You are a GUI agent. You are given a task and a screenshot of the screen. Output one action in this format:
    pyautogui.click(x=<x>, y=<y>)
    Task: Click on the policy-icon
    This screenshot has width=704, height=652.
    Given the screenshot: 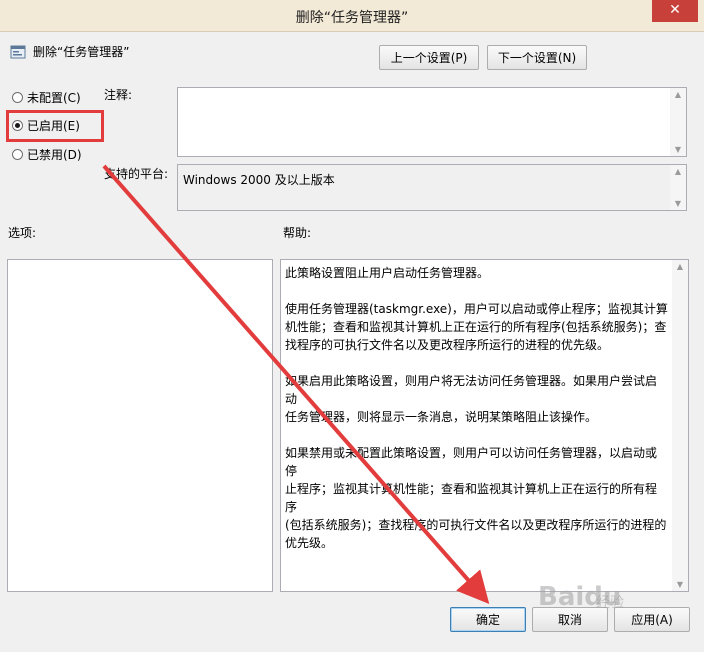 What is the action you would take?
    pyautogui.click(x=18, y=52)
    